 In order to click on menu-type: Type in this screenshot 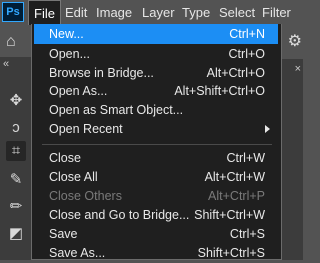, I will do `click(196, 12)`.